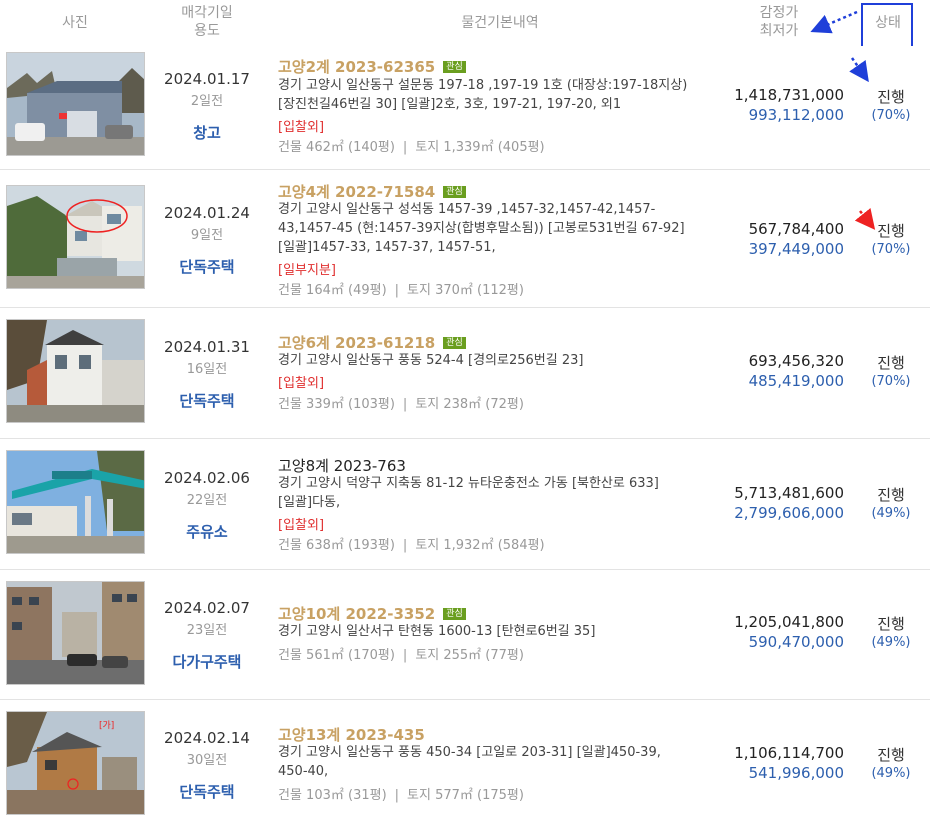 Image resolution: width=930 pixels, height=816 pixels. I want to click on days-left: 23일전, so click(207, 630).